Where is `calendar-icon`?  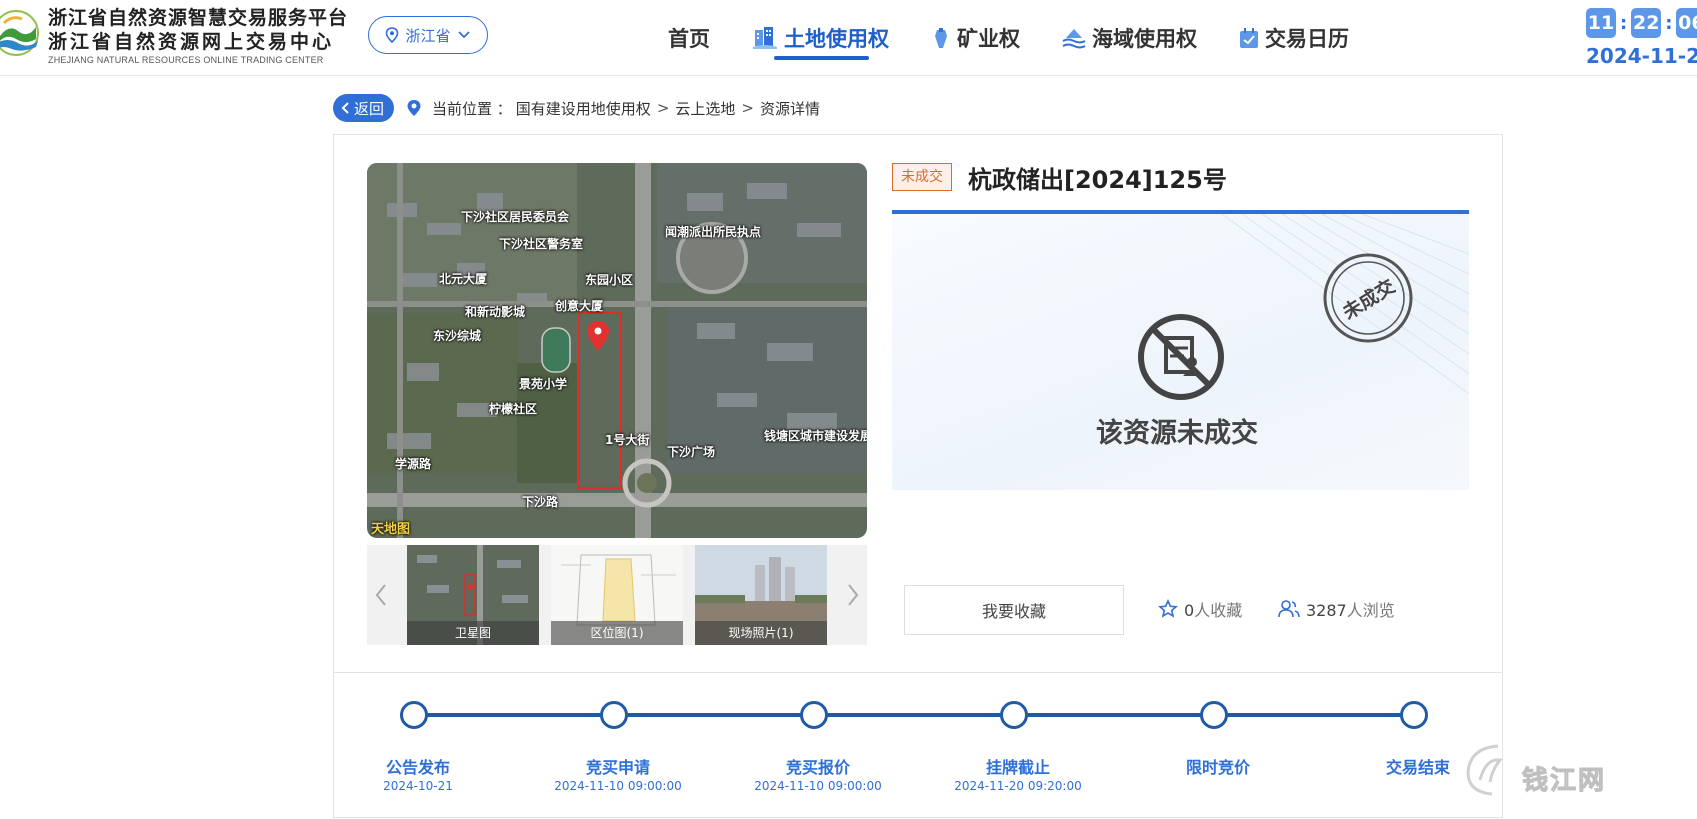 calendar-icon is located at coordinates (1249, 38).